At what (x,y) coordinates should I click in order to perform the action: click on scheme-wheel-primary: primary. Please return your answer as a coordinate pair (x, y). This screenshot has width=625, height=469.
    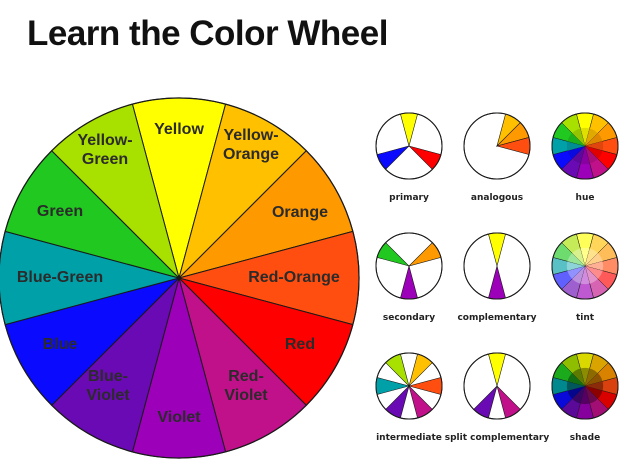
    Looking at the image, I should click on (409, 157).